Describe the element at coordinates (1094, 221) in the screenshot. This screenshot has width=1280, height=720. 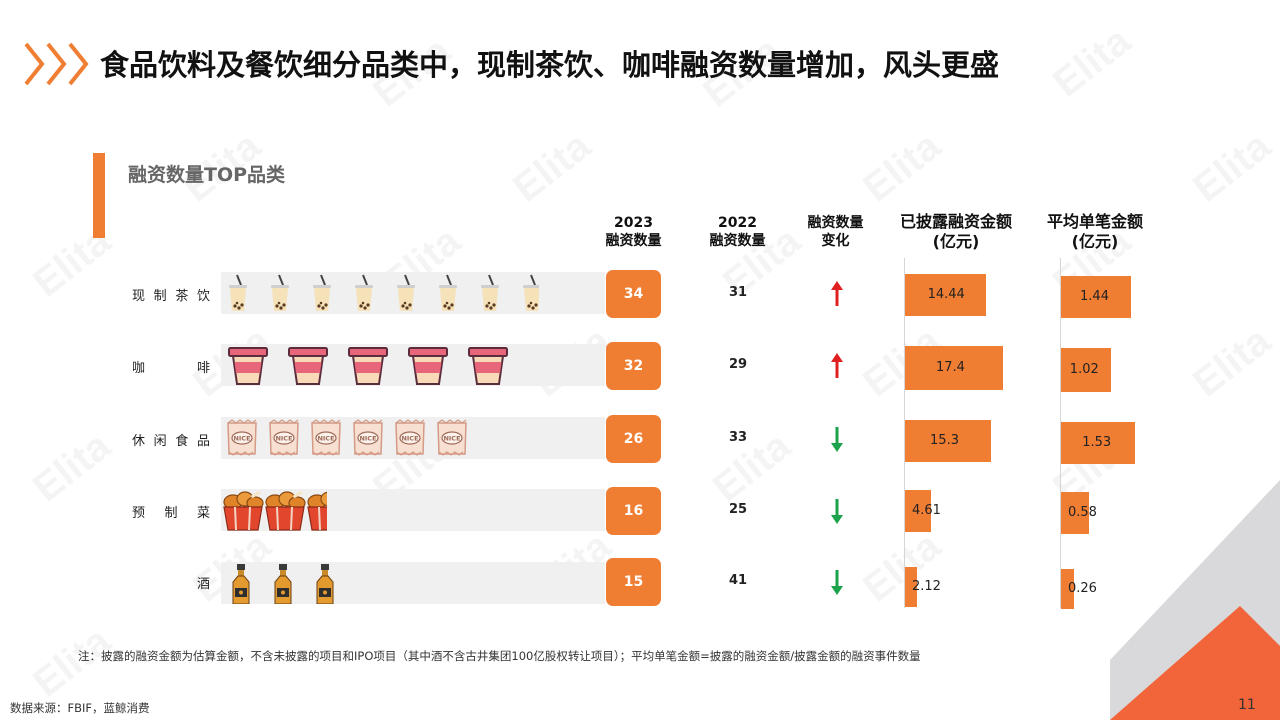
I see `column-header-avg-line1: 平均单笔金额` at that location.